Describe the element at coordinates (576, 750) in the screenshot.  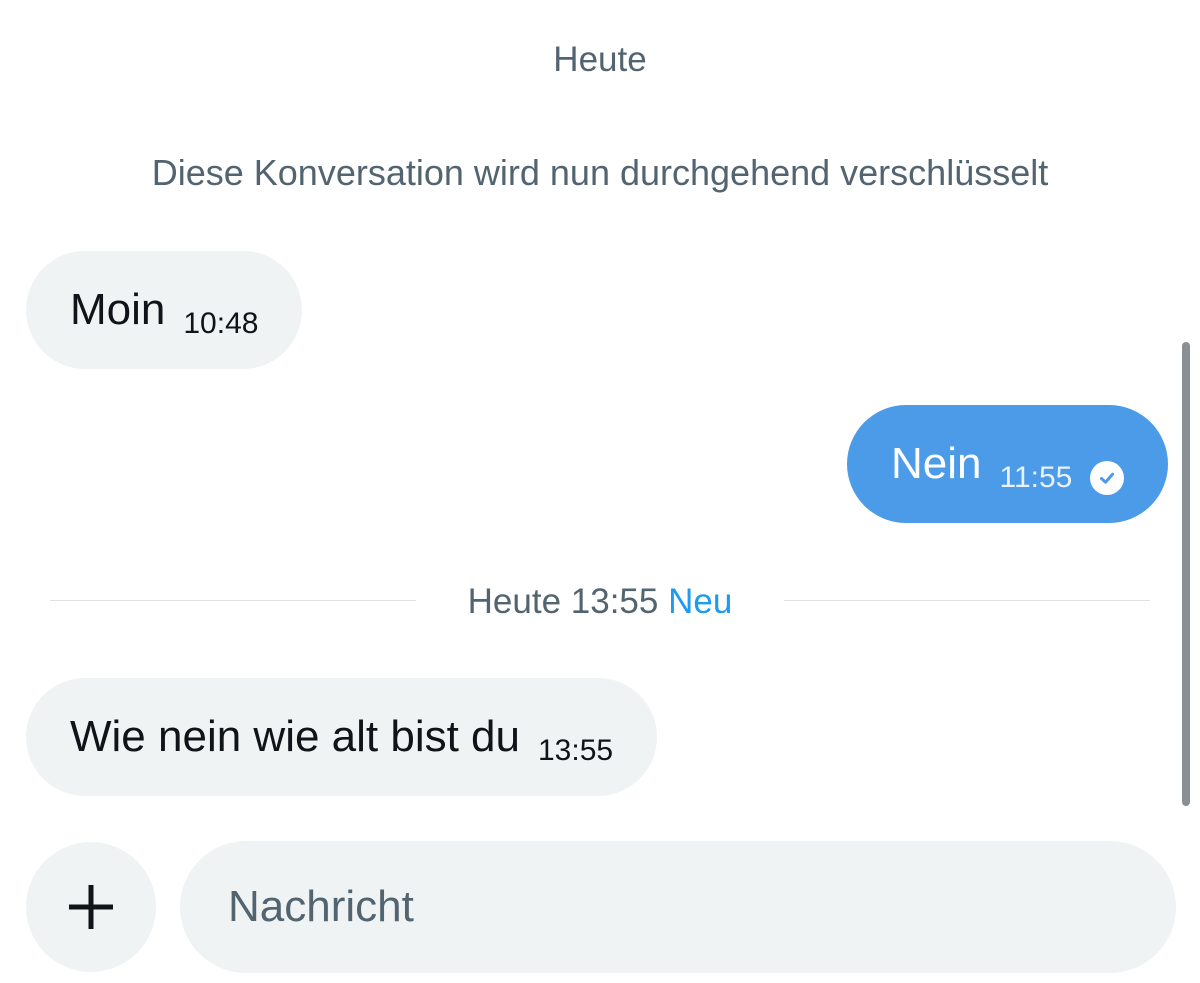
I see `message-time: 13:55` at that location.